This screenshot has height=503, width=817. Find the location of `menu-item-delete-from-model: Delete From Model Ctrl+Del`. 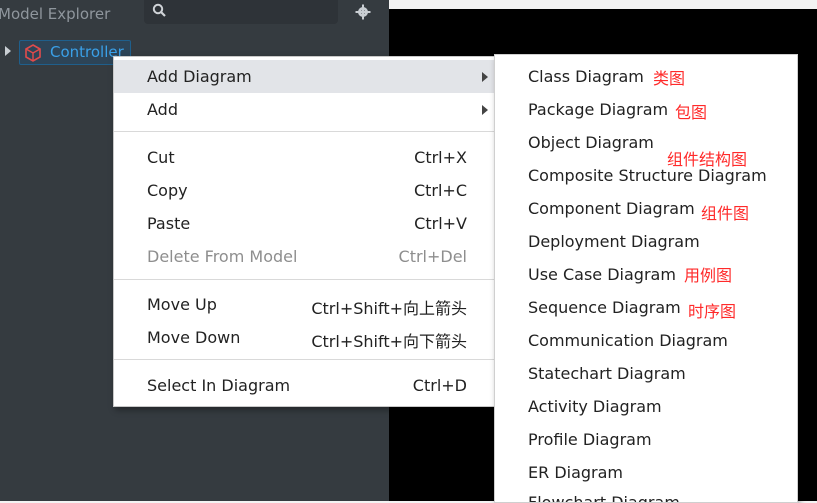

menu-item-delete-from-model: Delete From Model Ctrl+Del is located at coordinates (304, 256).